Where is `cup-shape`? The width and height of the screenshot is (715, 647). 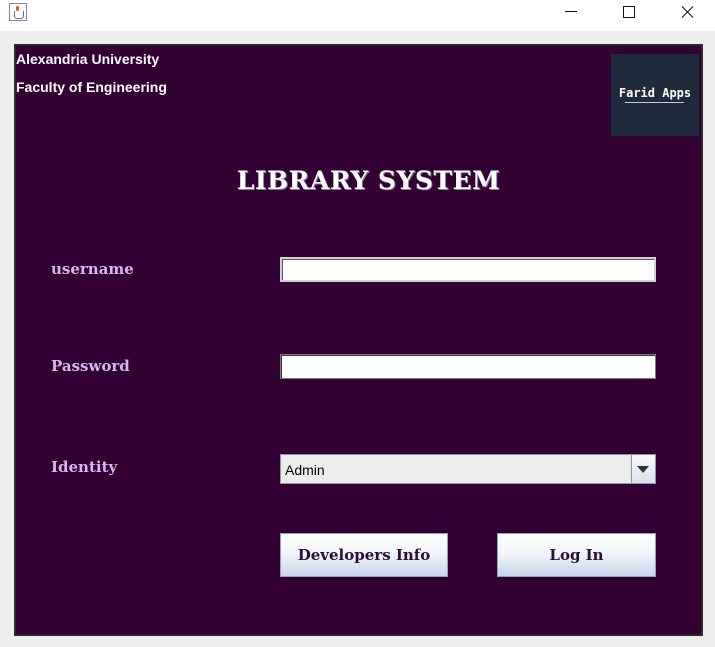 cup-shape is located at coordinates (19, 15).